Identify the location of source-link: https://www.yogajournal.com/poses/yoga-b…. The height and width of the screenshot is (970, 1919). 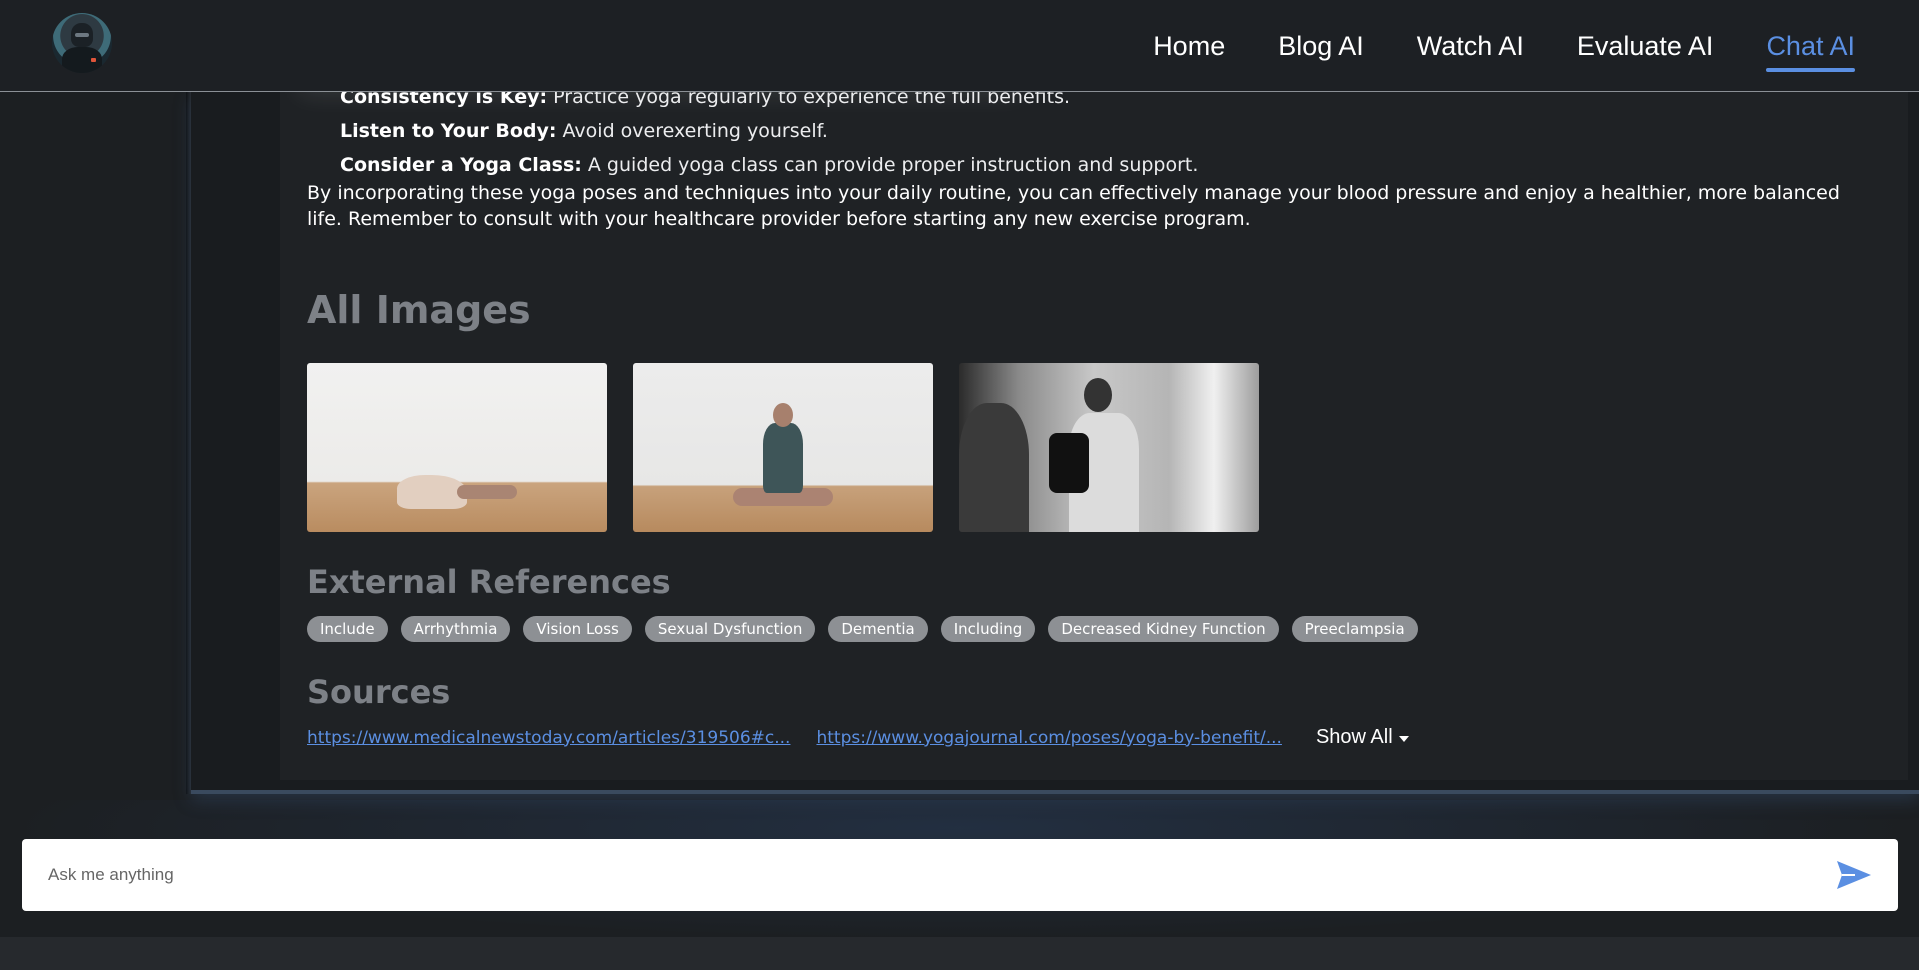
(1048, 738).